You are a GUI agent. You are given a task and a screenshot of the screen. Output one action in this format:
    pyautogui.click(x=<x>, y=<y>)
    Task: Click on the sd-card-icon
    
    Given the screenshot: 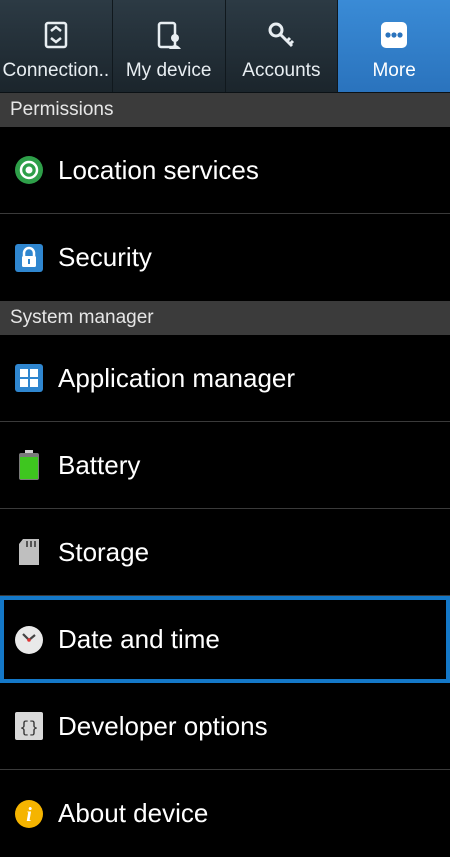 What is the action you would take?
    pyautogui.click(x=29, y=552)
    